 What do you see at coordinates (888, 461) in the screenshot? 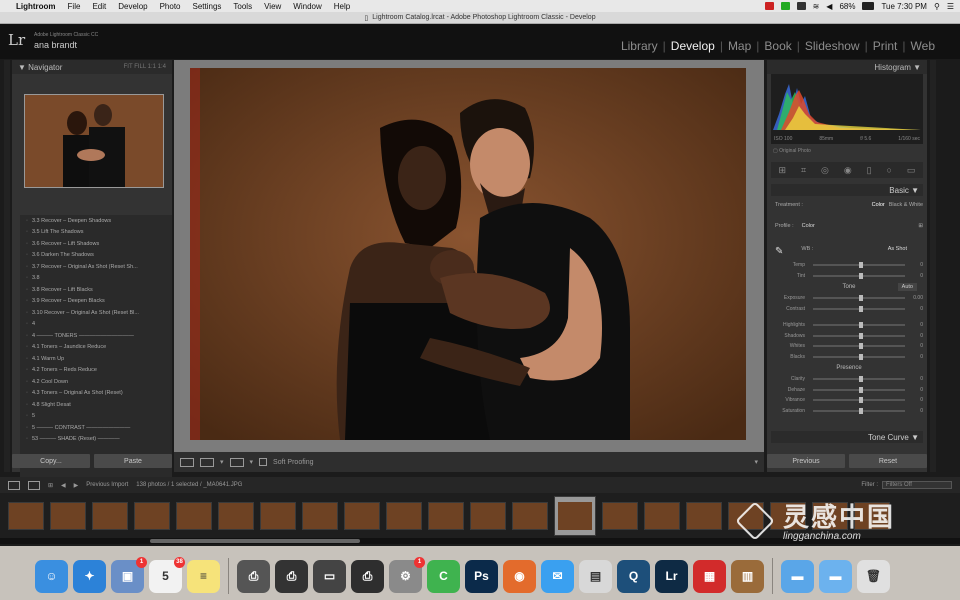
I see `reset-button: Reset` at bounding box center [888, 461].